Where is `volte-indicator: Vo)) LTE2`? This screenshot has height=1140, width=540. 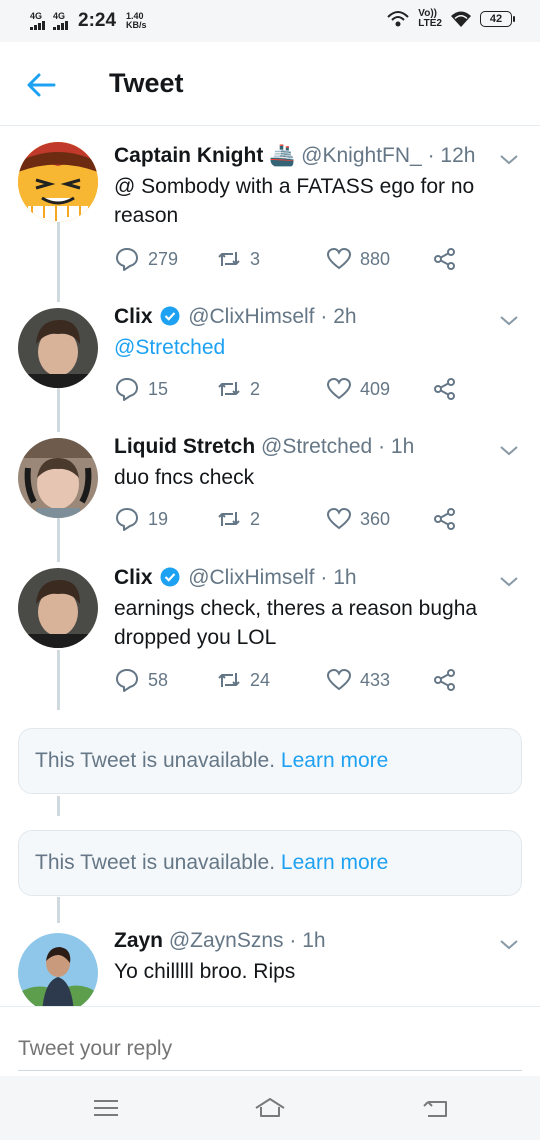
volte-indicator: Vo)) LTE2 is located at coordinates (430, 18).